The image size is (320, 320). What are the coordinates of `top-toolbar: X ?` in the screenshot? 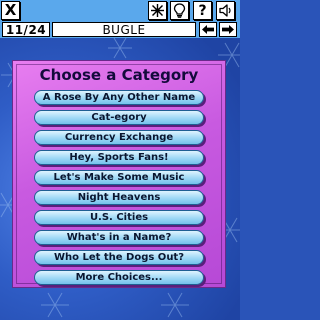 It's located at (120, 10).